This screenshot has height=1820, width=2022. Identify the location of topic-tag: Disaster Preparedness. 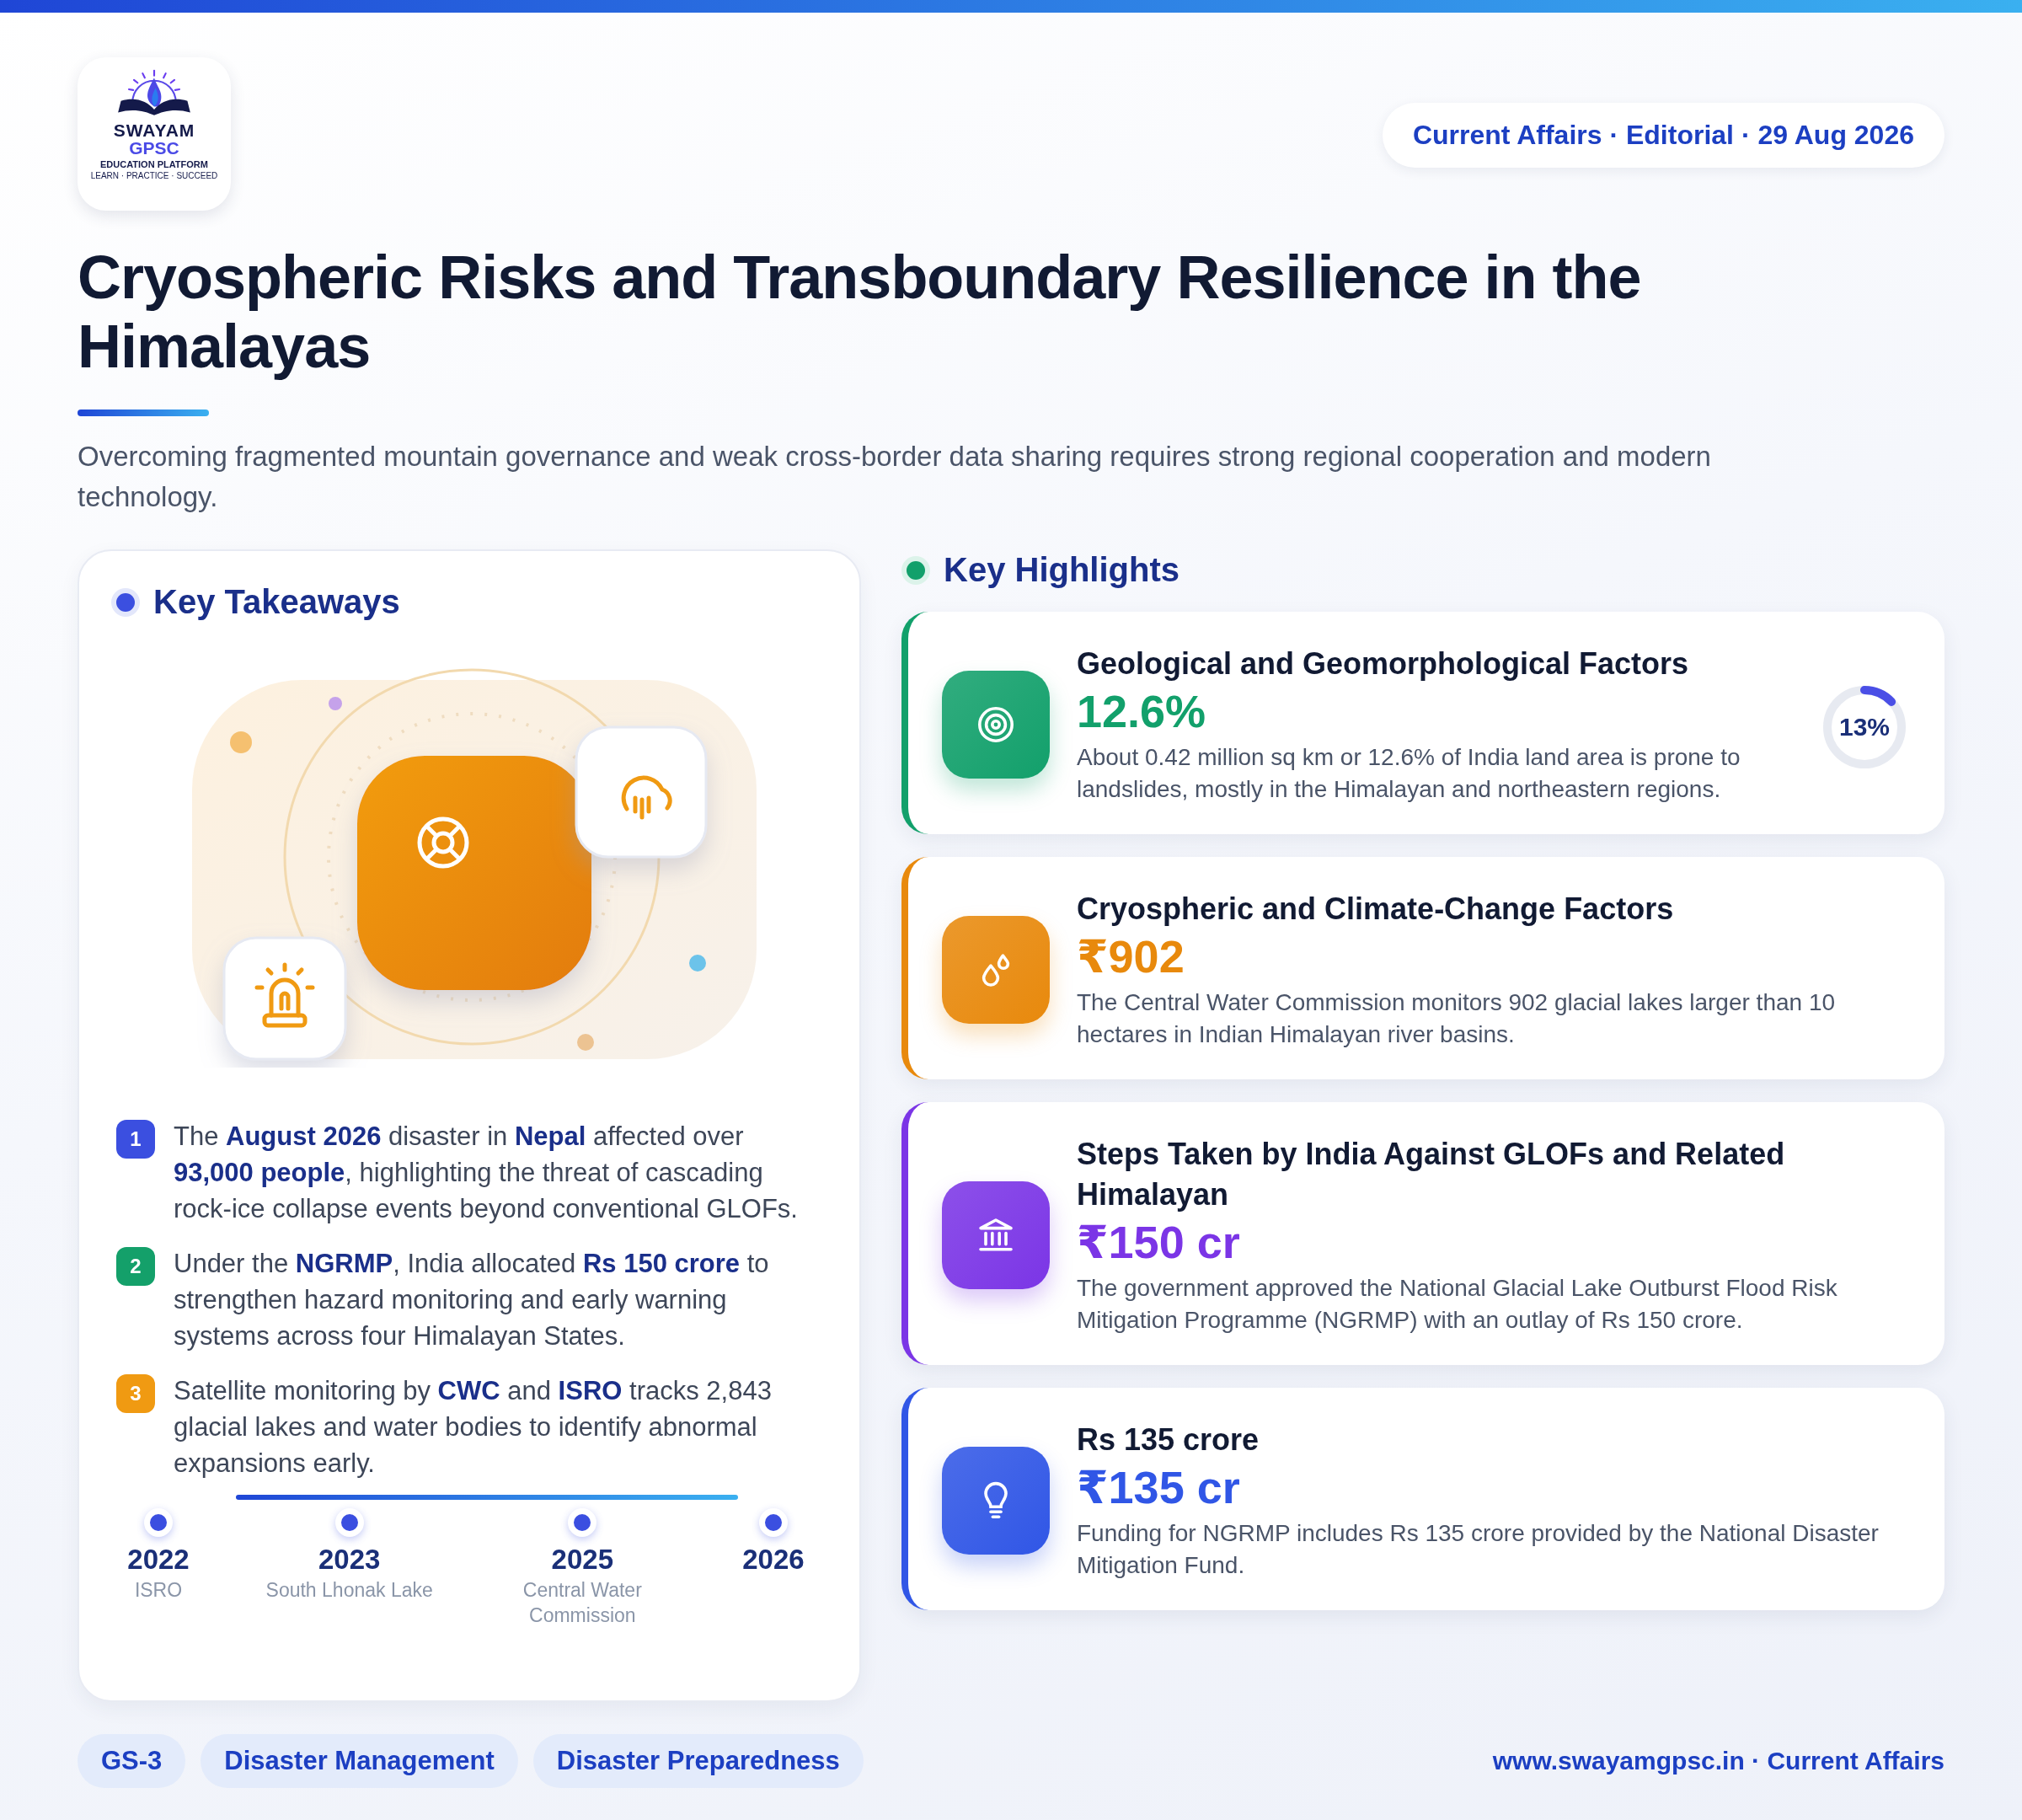
(698, 1761).